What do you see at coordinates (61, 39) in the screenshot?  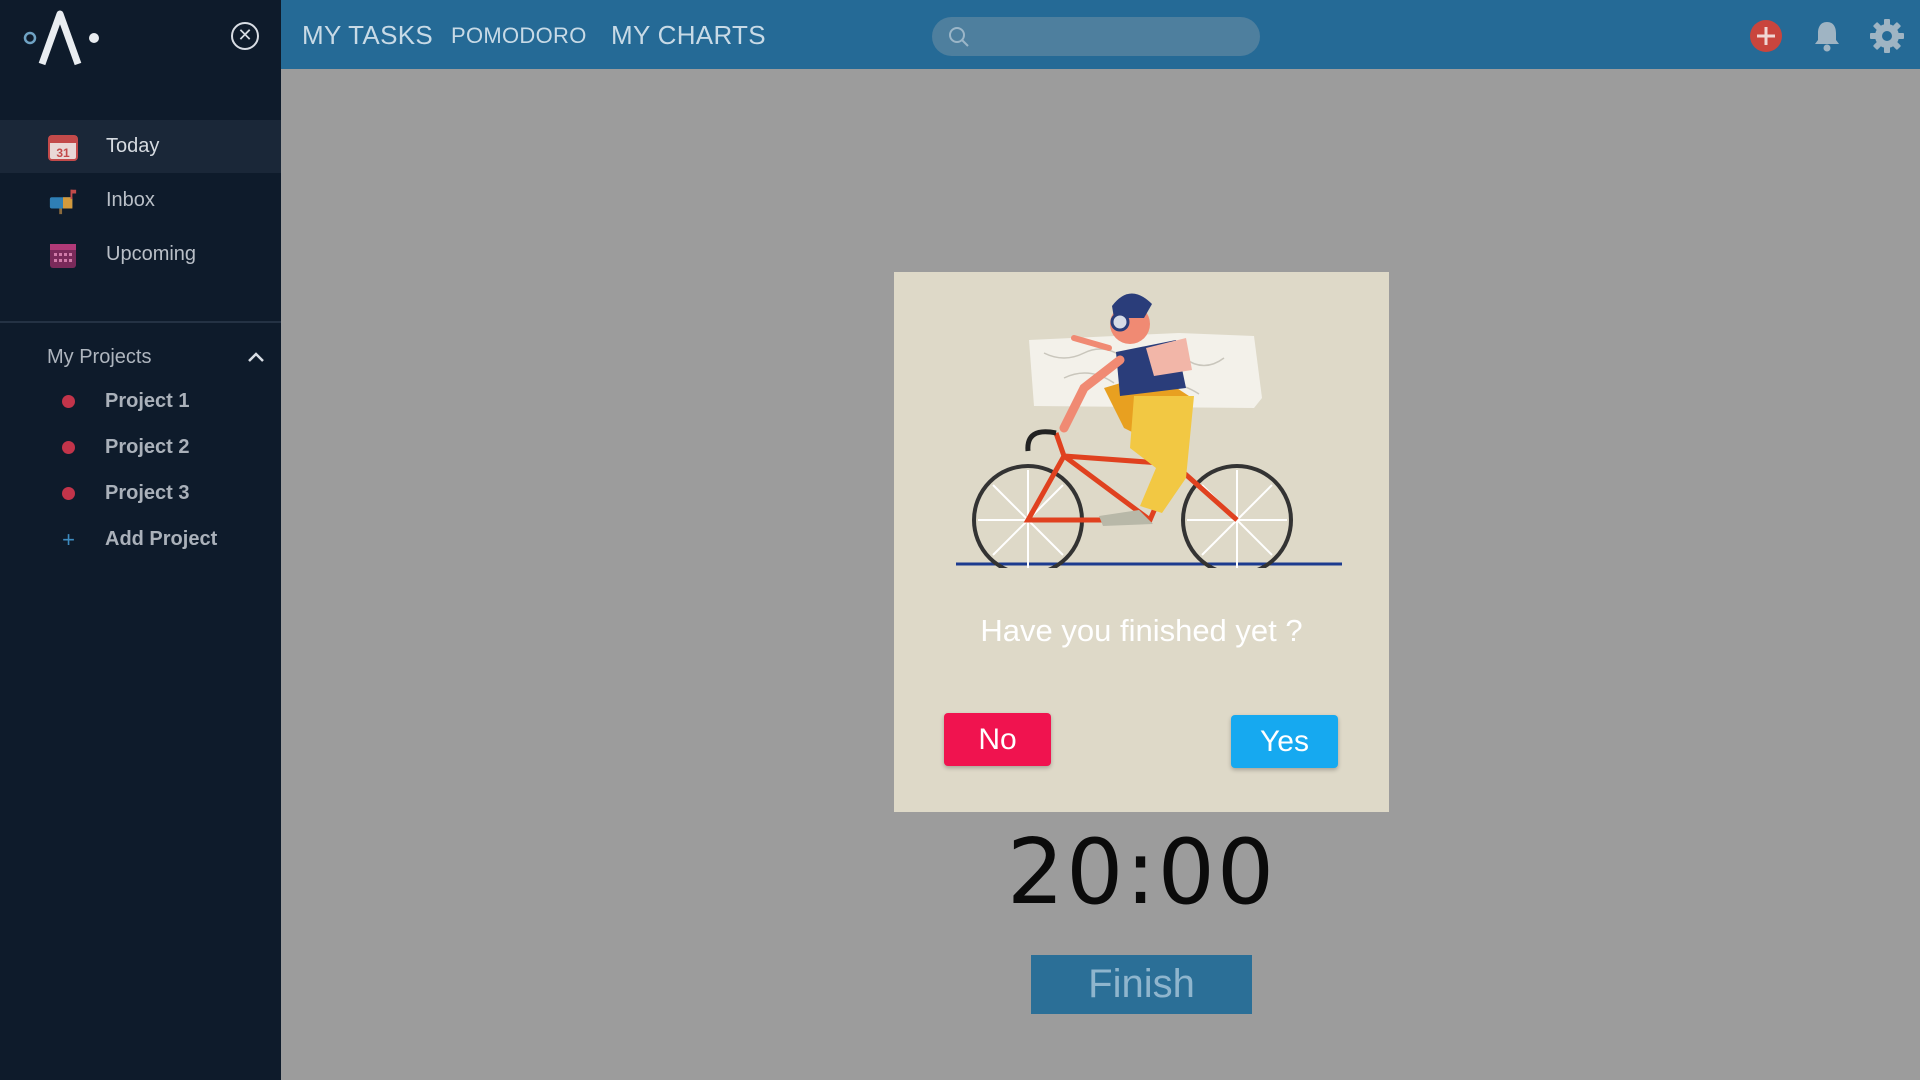 I see `app-logo` at bounding box center [61, 39].